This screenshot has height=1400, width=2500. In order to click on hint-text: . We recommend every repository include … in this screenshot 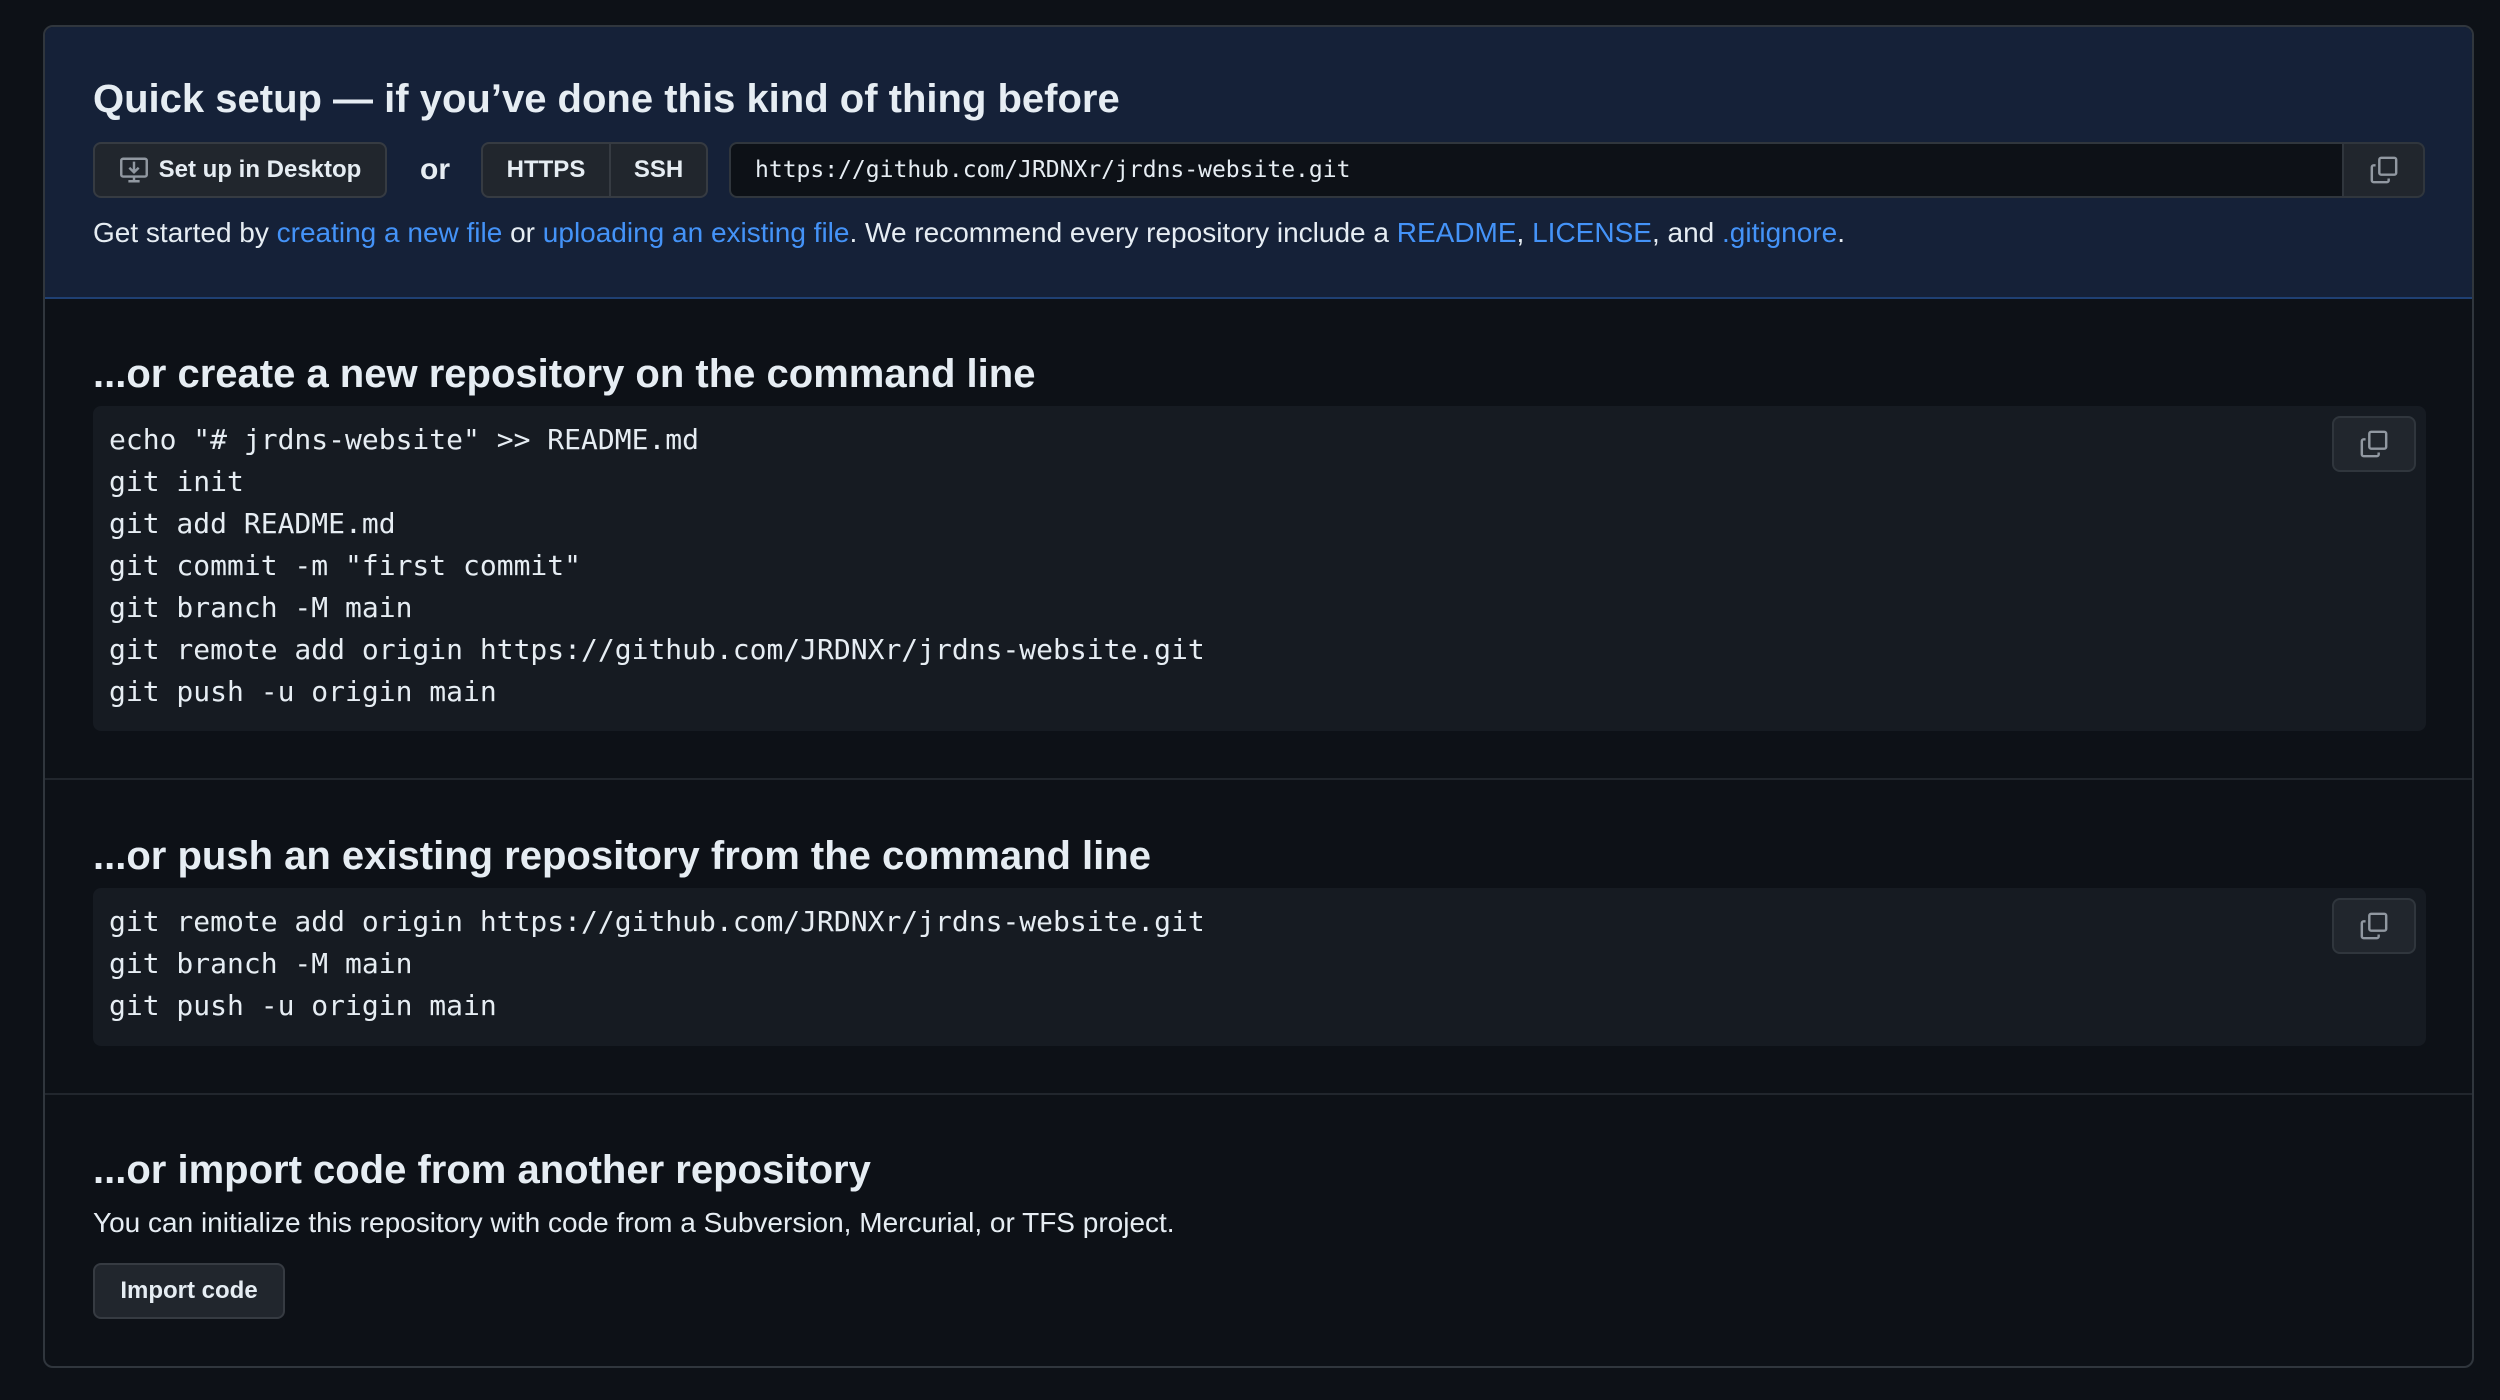, I will do `click(1123, 232)`.